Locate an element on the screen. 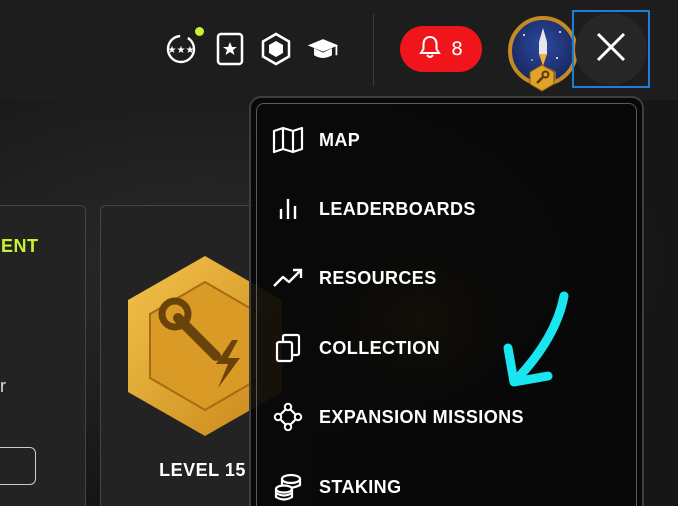 This screenshot has height=506, width=678. menu-item-label: EXPANSION MISSIONS is located at coordinates (421, 416).